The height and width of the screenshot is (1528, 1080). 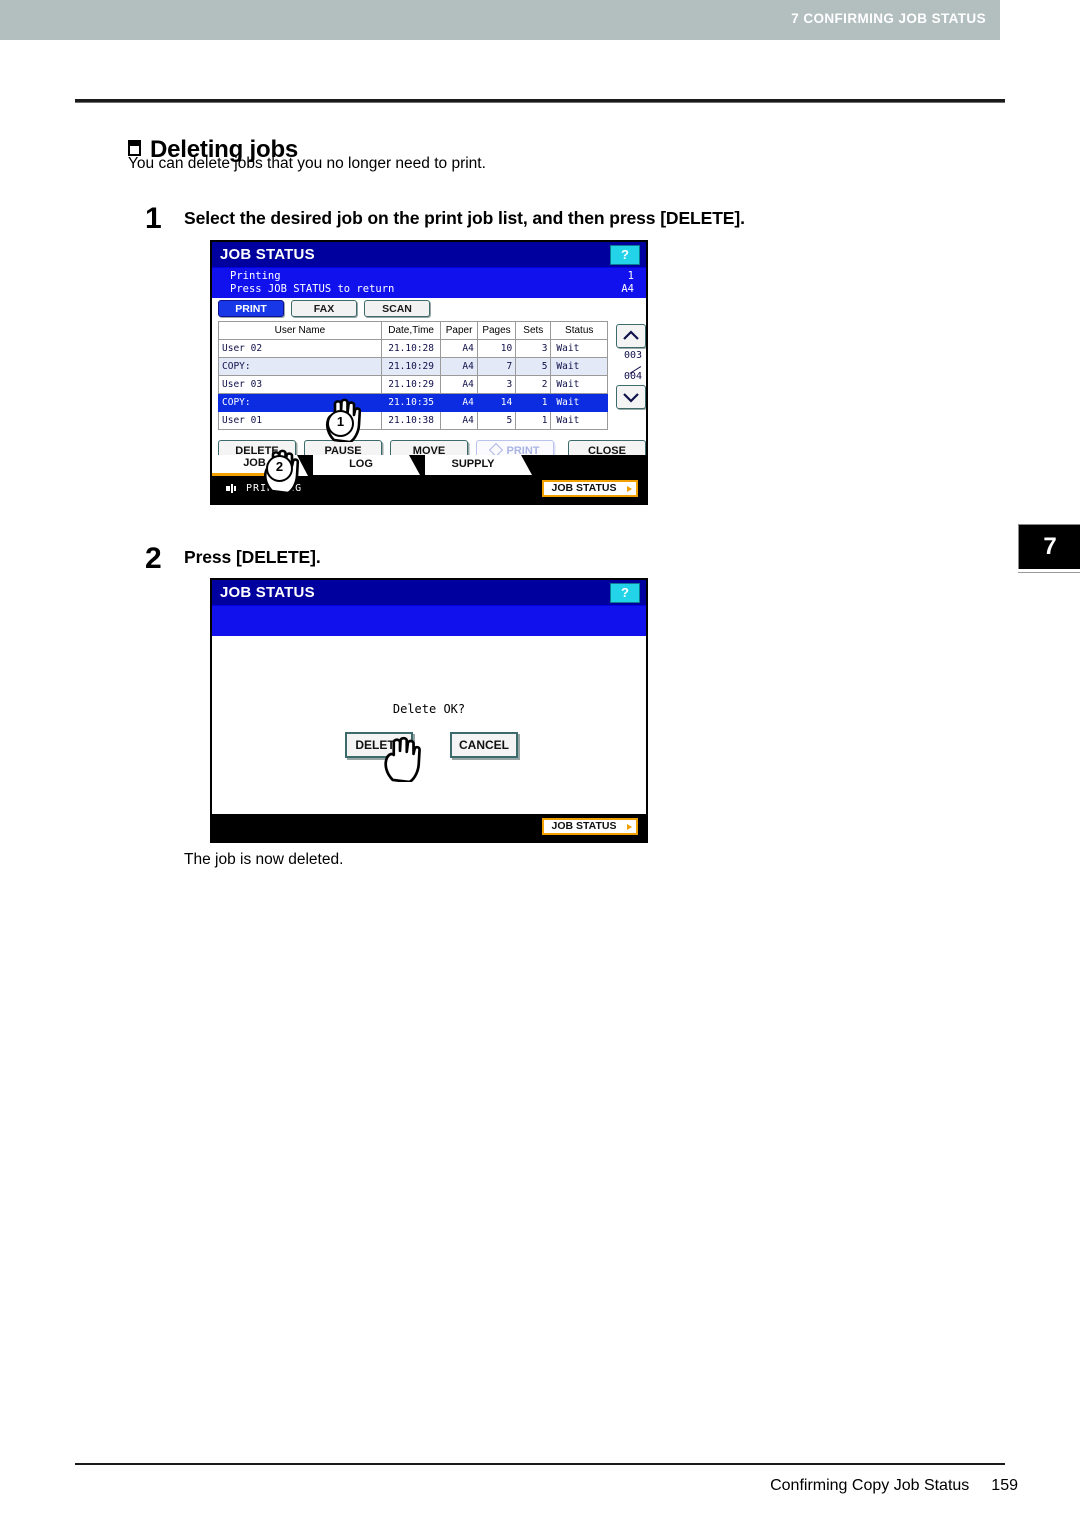 I want to click on running-header: 7 CONFIRMING JOB STATUS, so click(x=500, y=20).